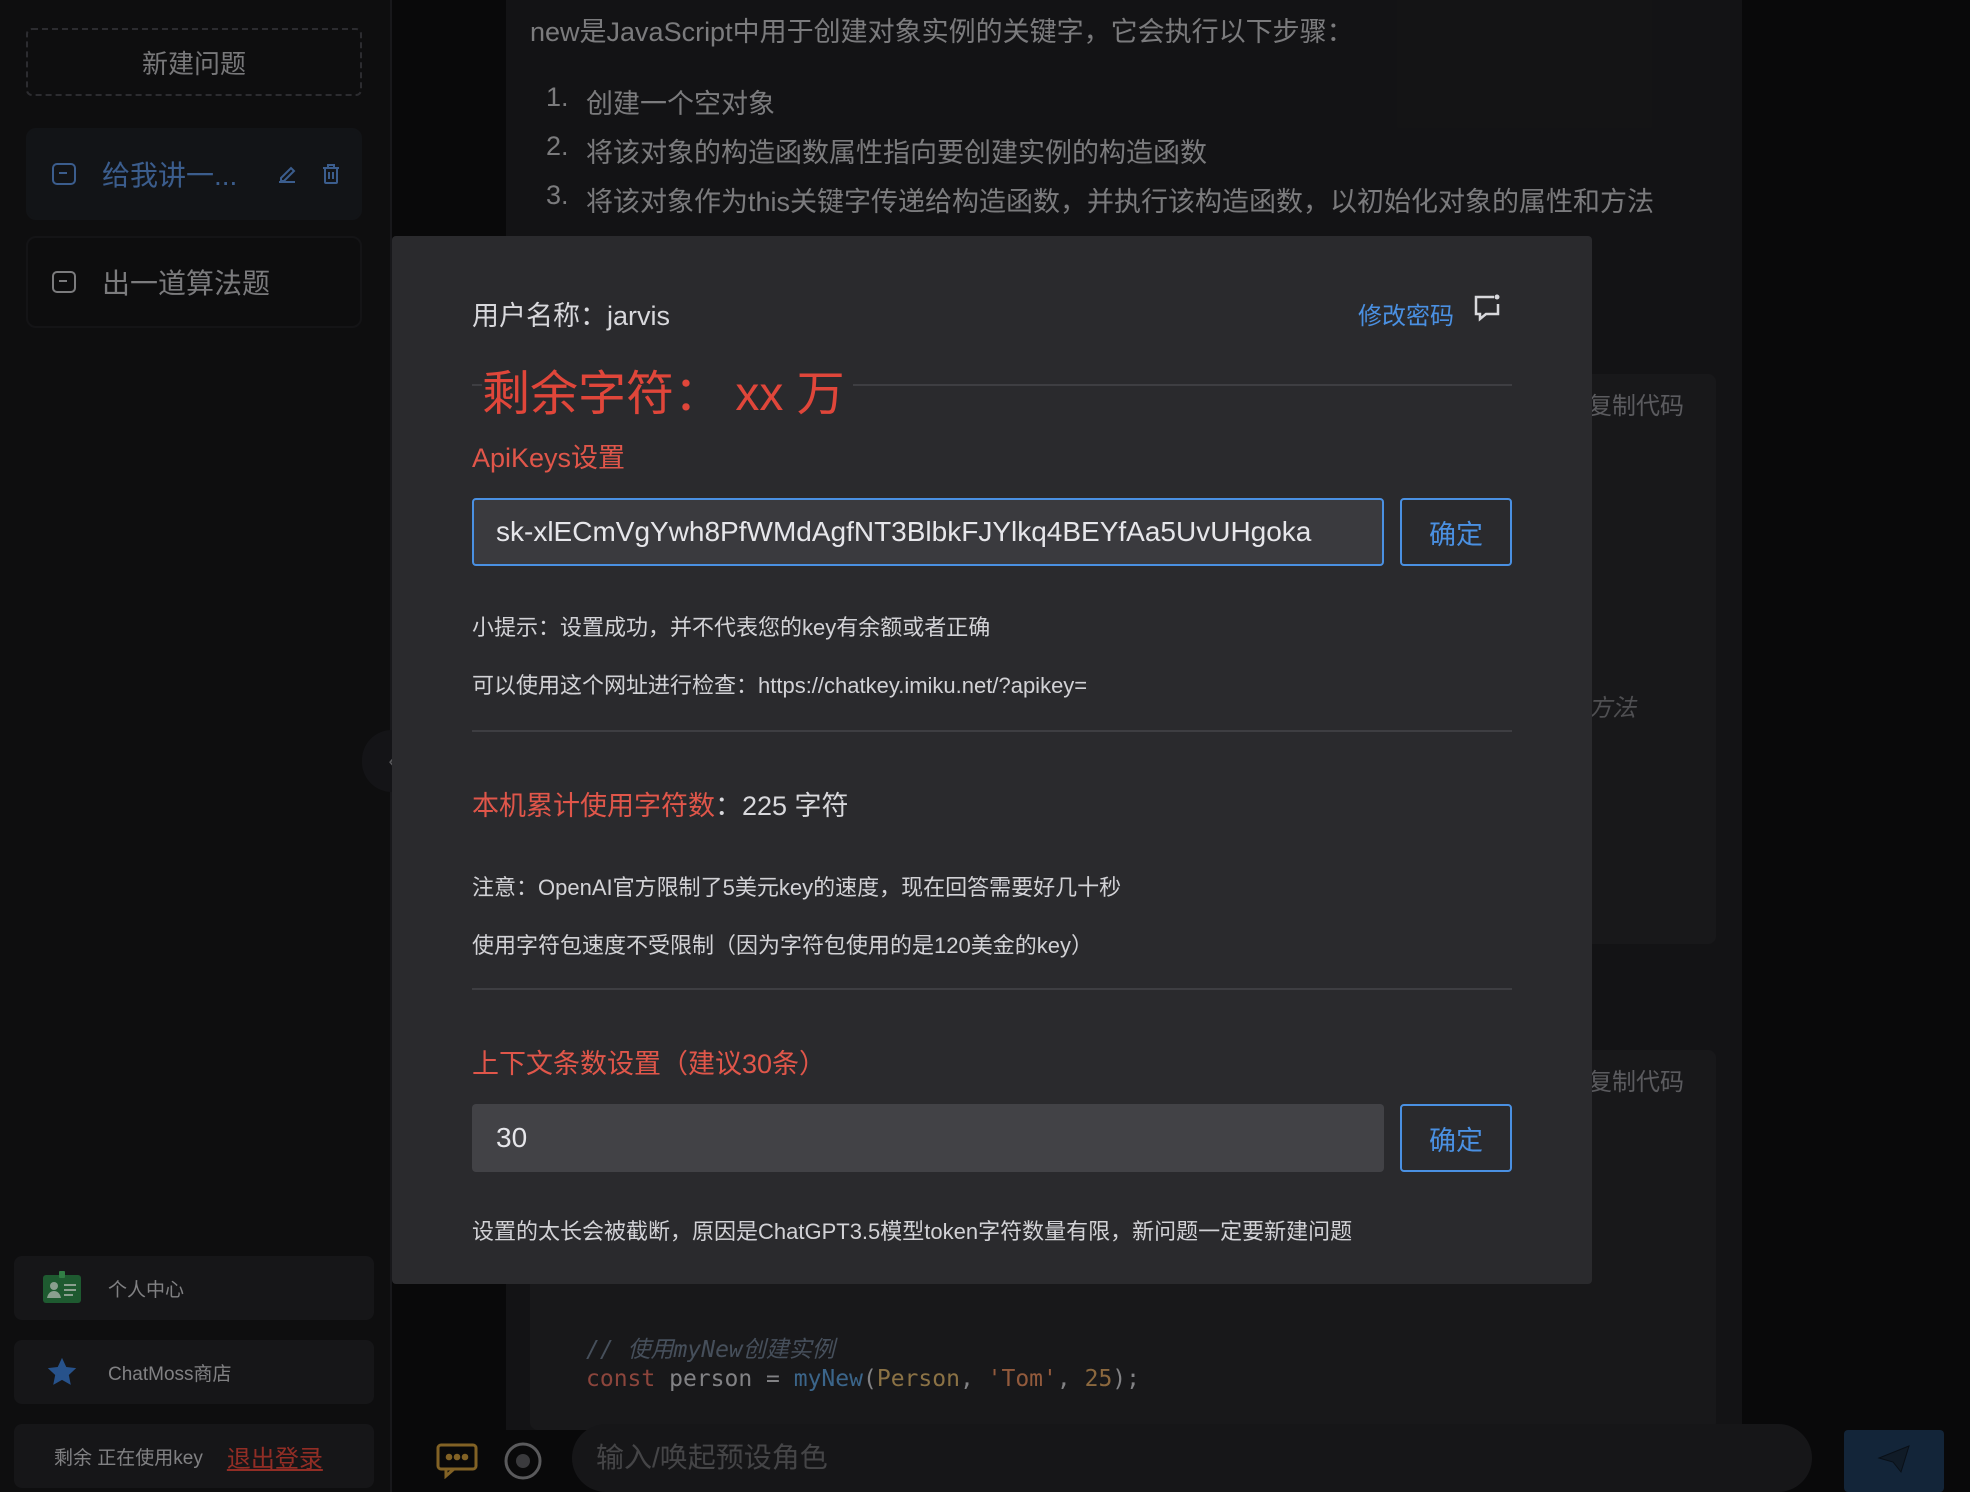 Image resolution: width=1970 pixels, height=1492 pixels. Describe the element at coordinates (639, 316) in the screenshot. I see `username-value: jarvis` at that location.